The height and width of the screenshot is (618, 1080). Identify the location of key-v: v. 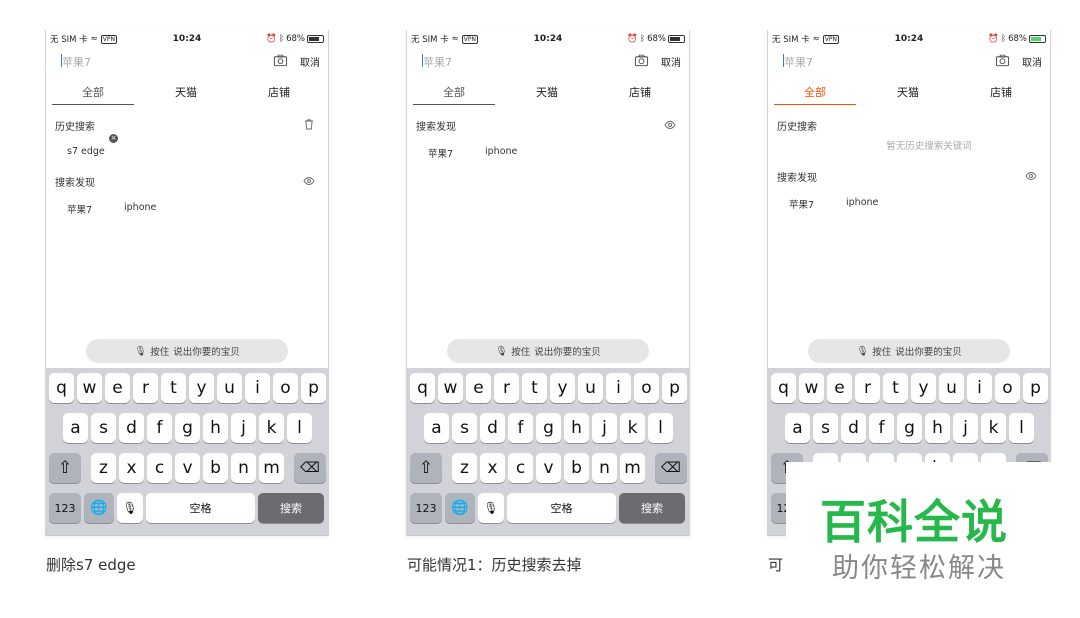
(548, 468).